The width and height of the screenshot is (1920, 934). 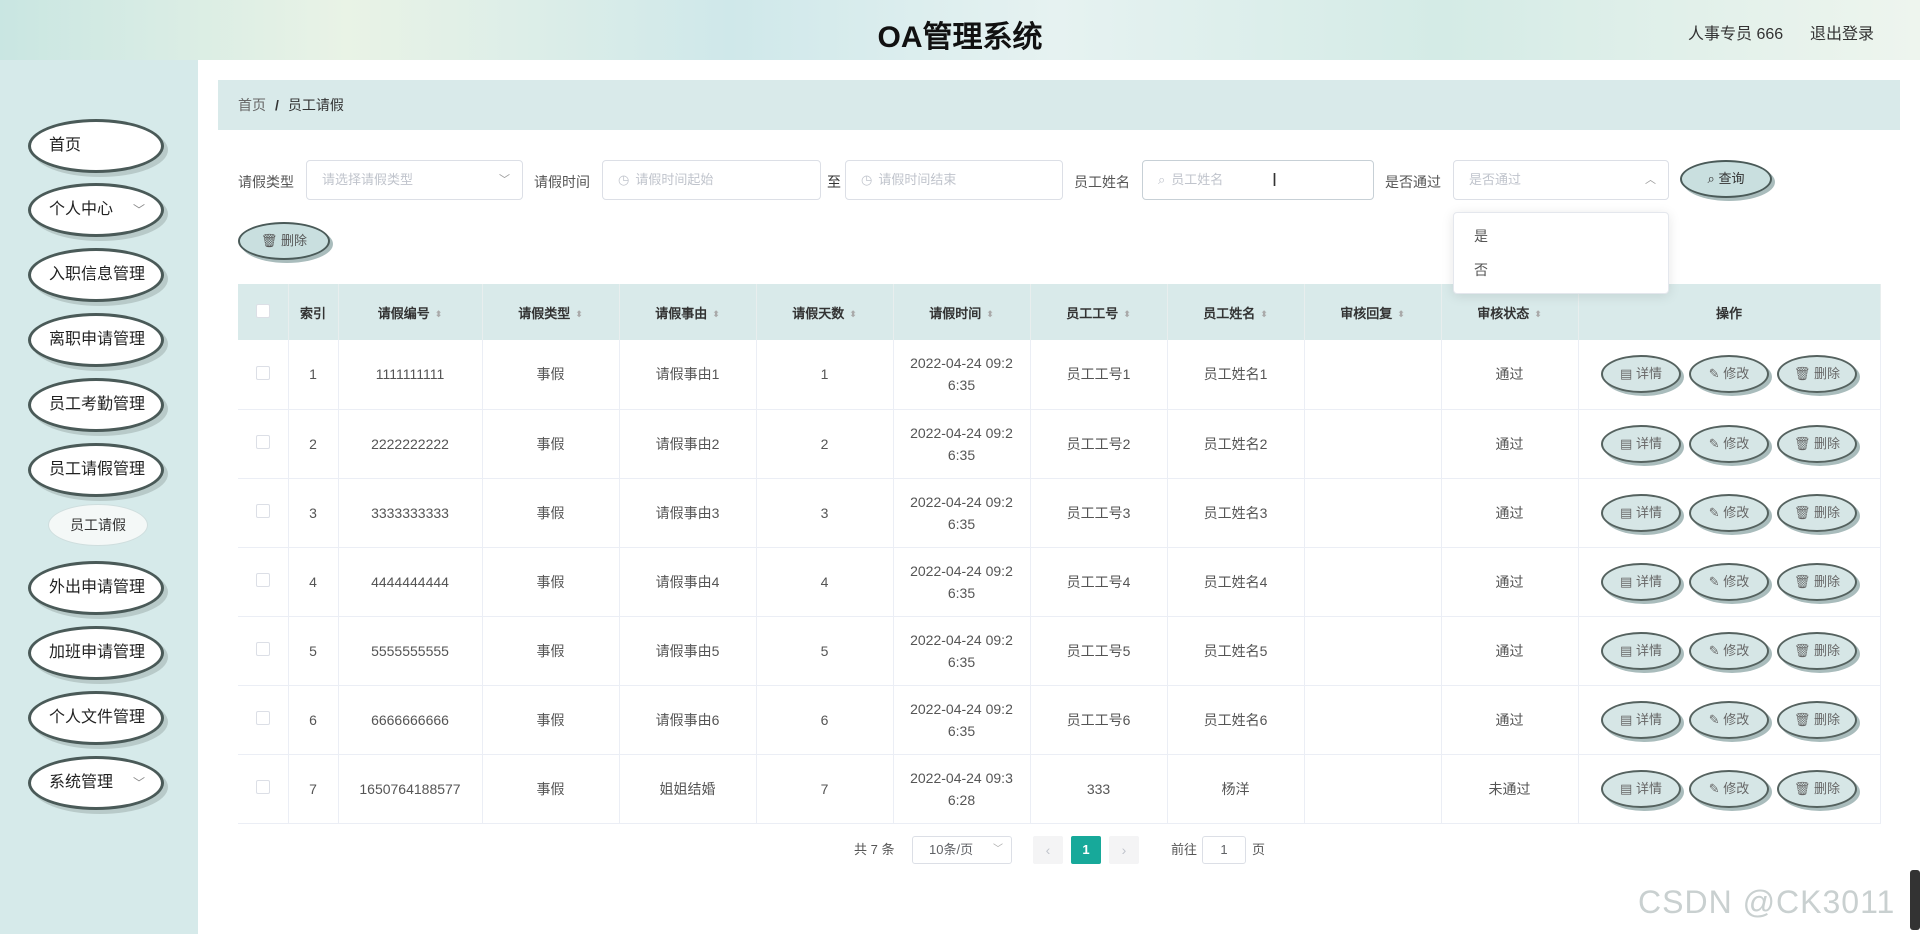 I want to click on sidebar-subitem-leave: 员工请假, so click(x=98, y=525).